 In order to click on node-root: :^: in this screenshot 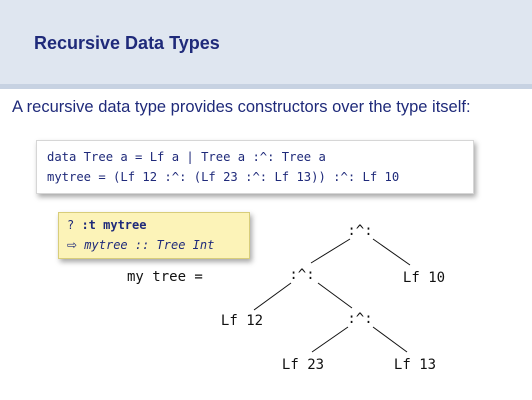, I will do `click(359, 231)`.